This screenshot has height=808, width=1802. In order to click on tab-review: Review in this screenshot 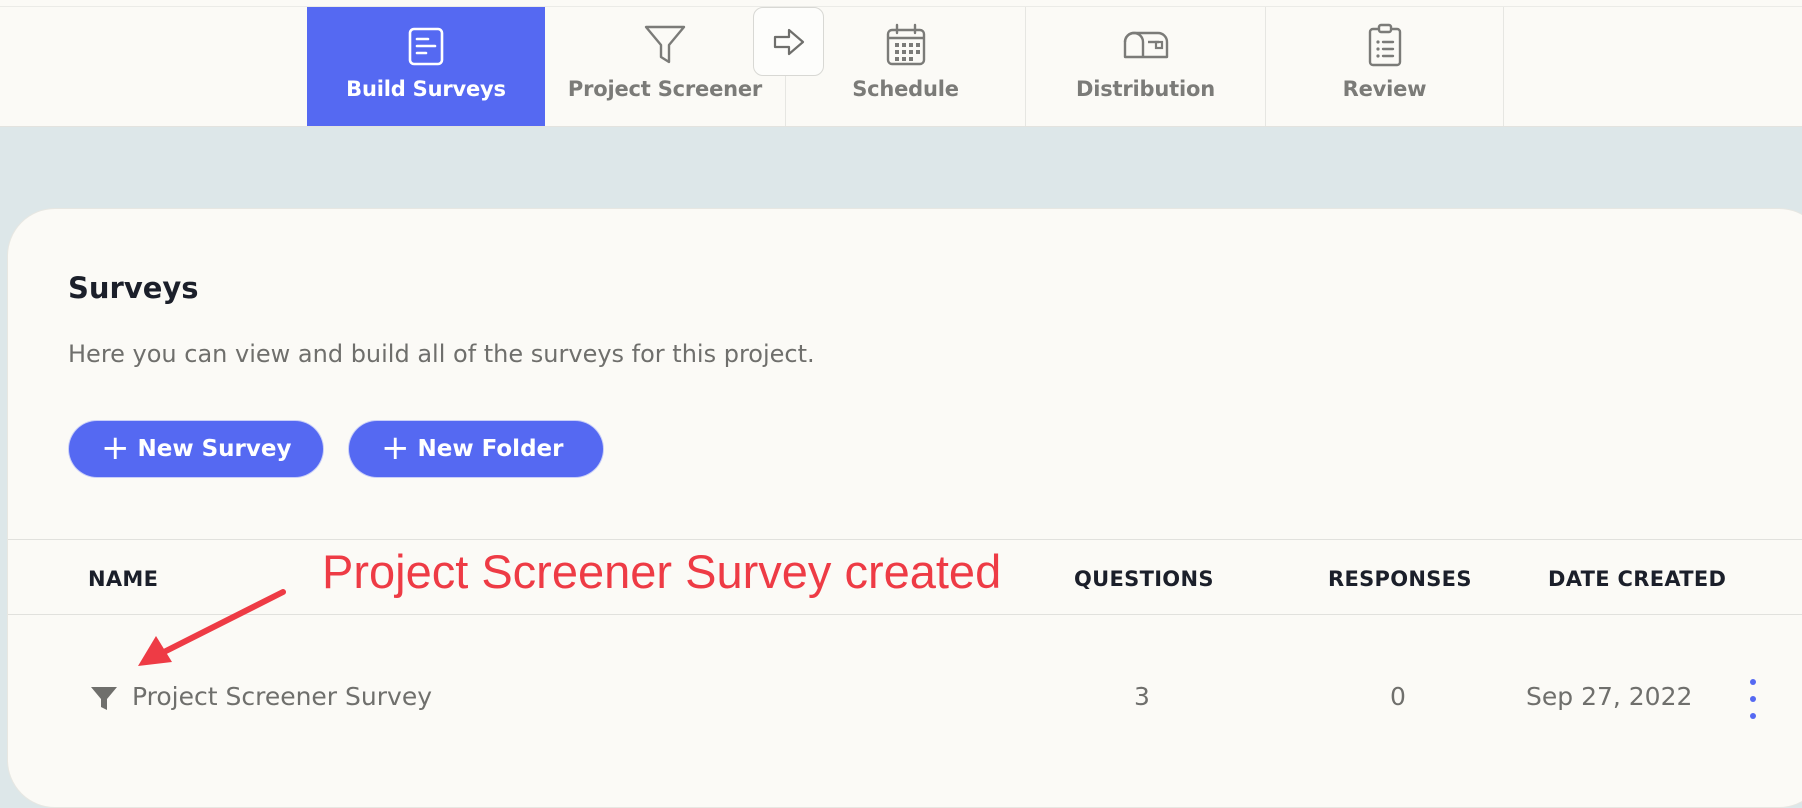, I will do `click(1385, 66)`.